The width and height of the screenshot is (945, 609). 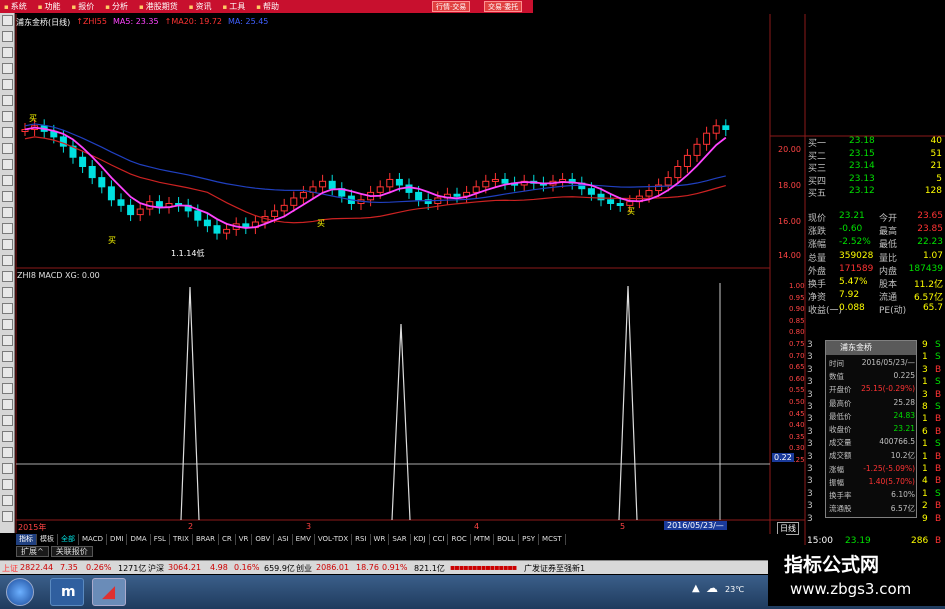 I want to click on taskbar-app-maxthon-icon: m, so click(x=67, y=592).